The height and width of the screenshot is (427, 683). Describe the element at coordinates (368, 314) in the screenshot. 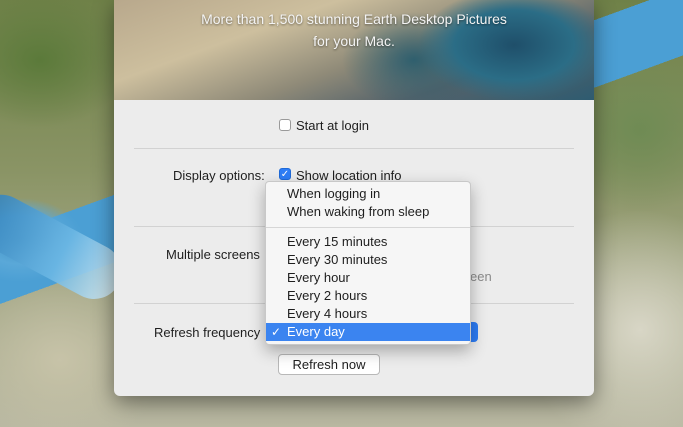

I see `menu-item-every-4-hours: Every 4 hours` at that location.